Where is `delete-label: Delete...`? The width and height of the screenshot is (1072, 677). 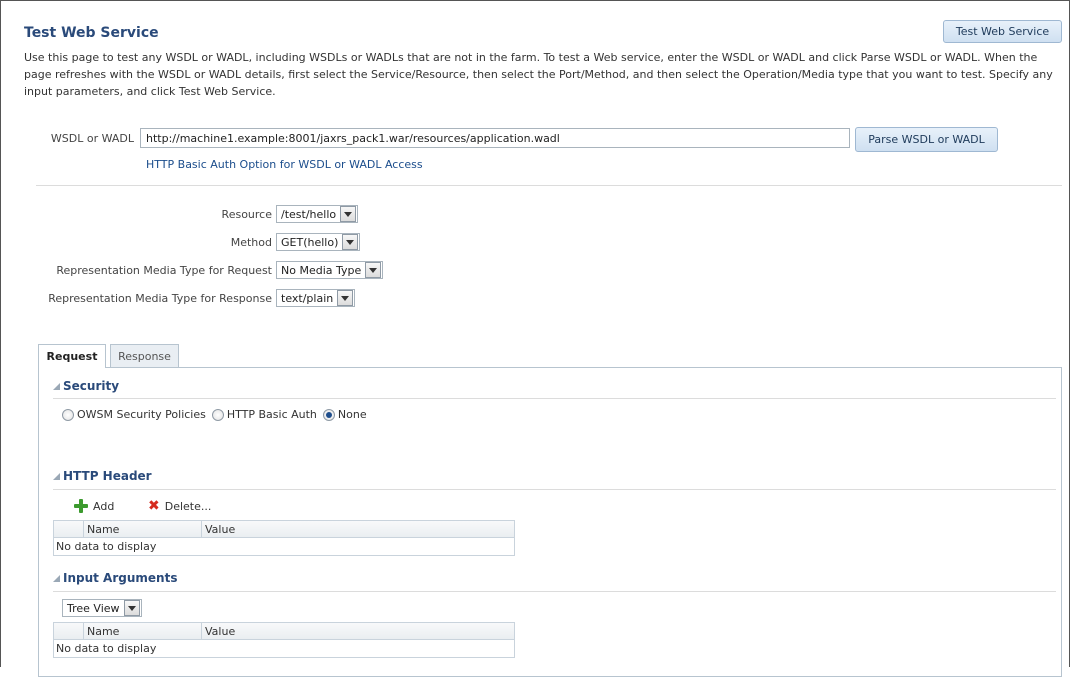
delete-label: Delete... is located at coordinates (188, 506).